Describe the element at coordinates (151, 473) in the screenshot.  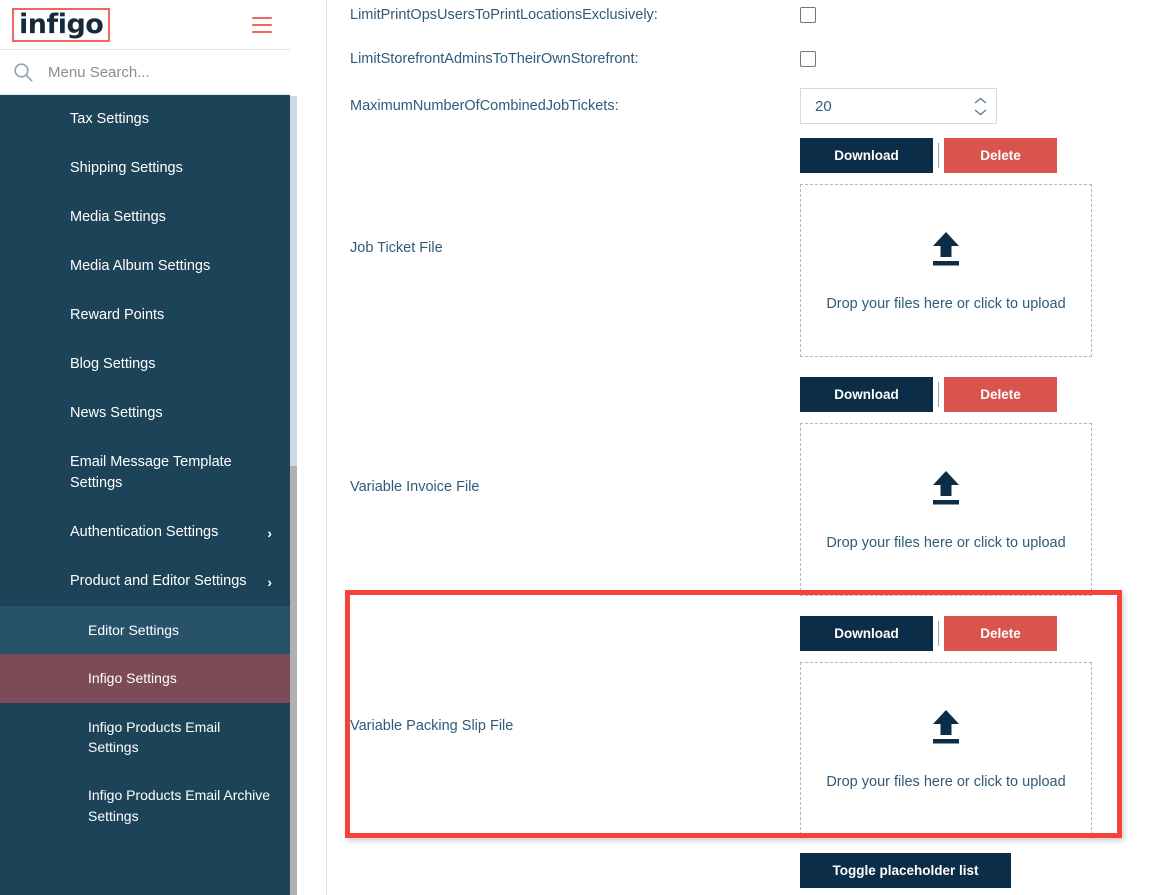
I see `sidebar-item-label: Email Message Template Settings` at that location.